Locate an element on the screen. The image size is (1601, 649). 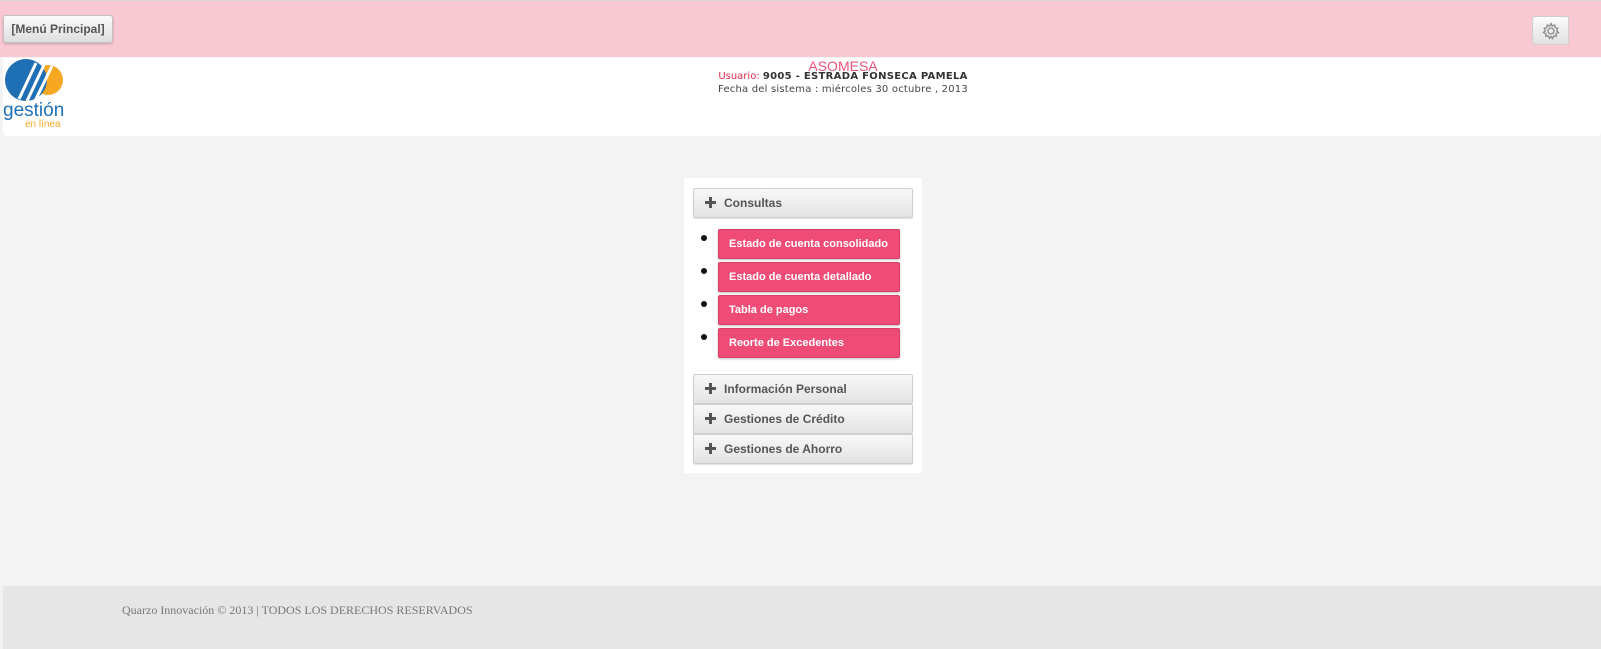
list-item: Reorte de Excedentes is located at coordinates (803, 343).